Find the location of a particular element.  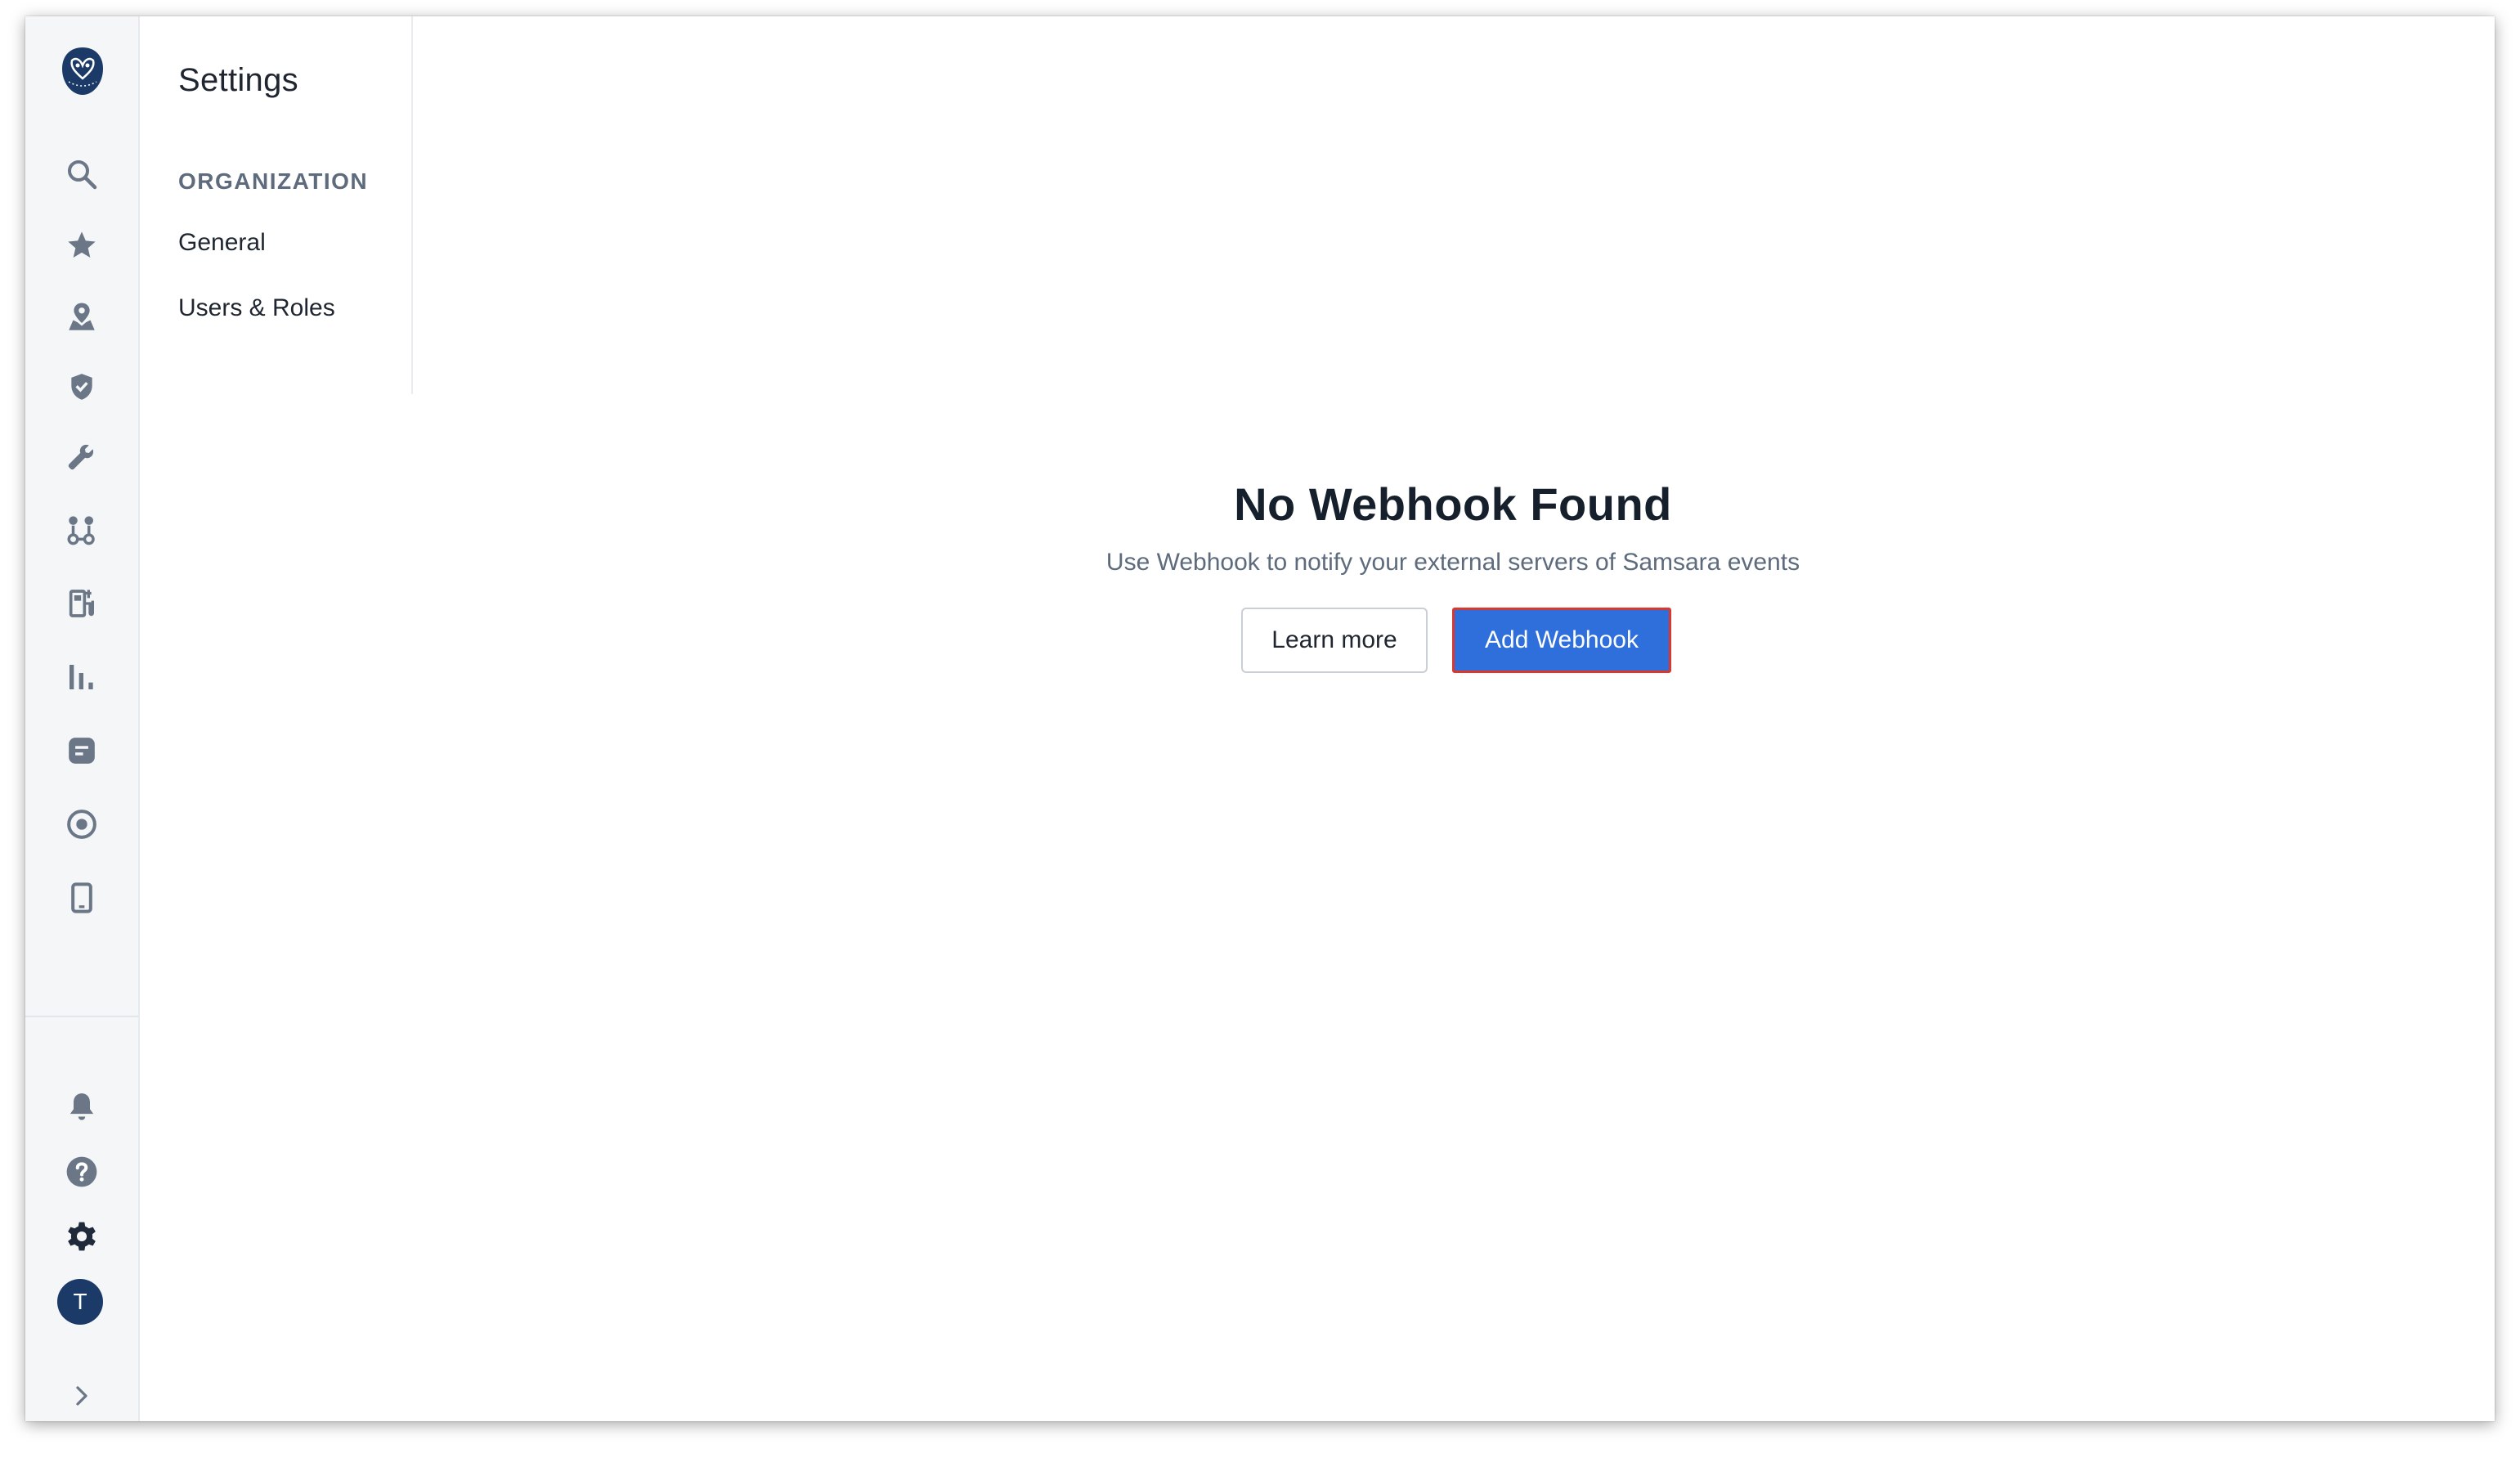

nav-item-general: General is located at coordinates (222, 243).